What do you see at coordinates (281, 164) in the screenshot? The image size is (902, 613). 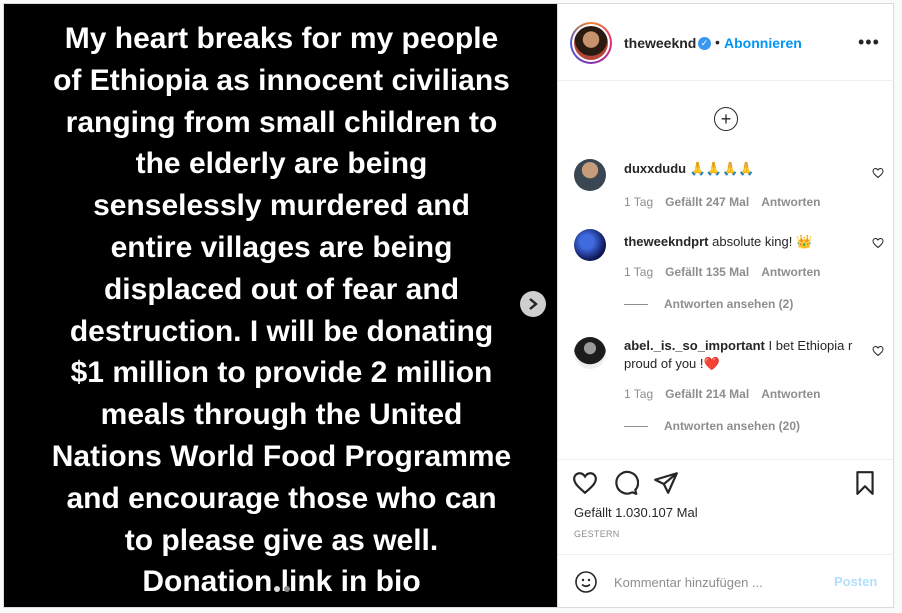 I see `post-text-line: the elderly are being` at bounding box center [281, 164].